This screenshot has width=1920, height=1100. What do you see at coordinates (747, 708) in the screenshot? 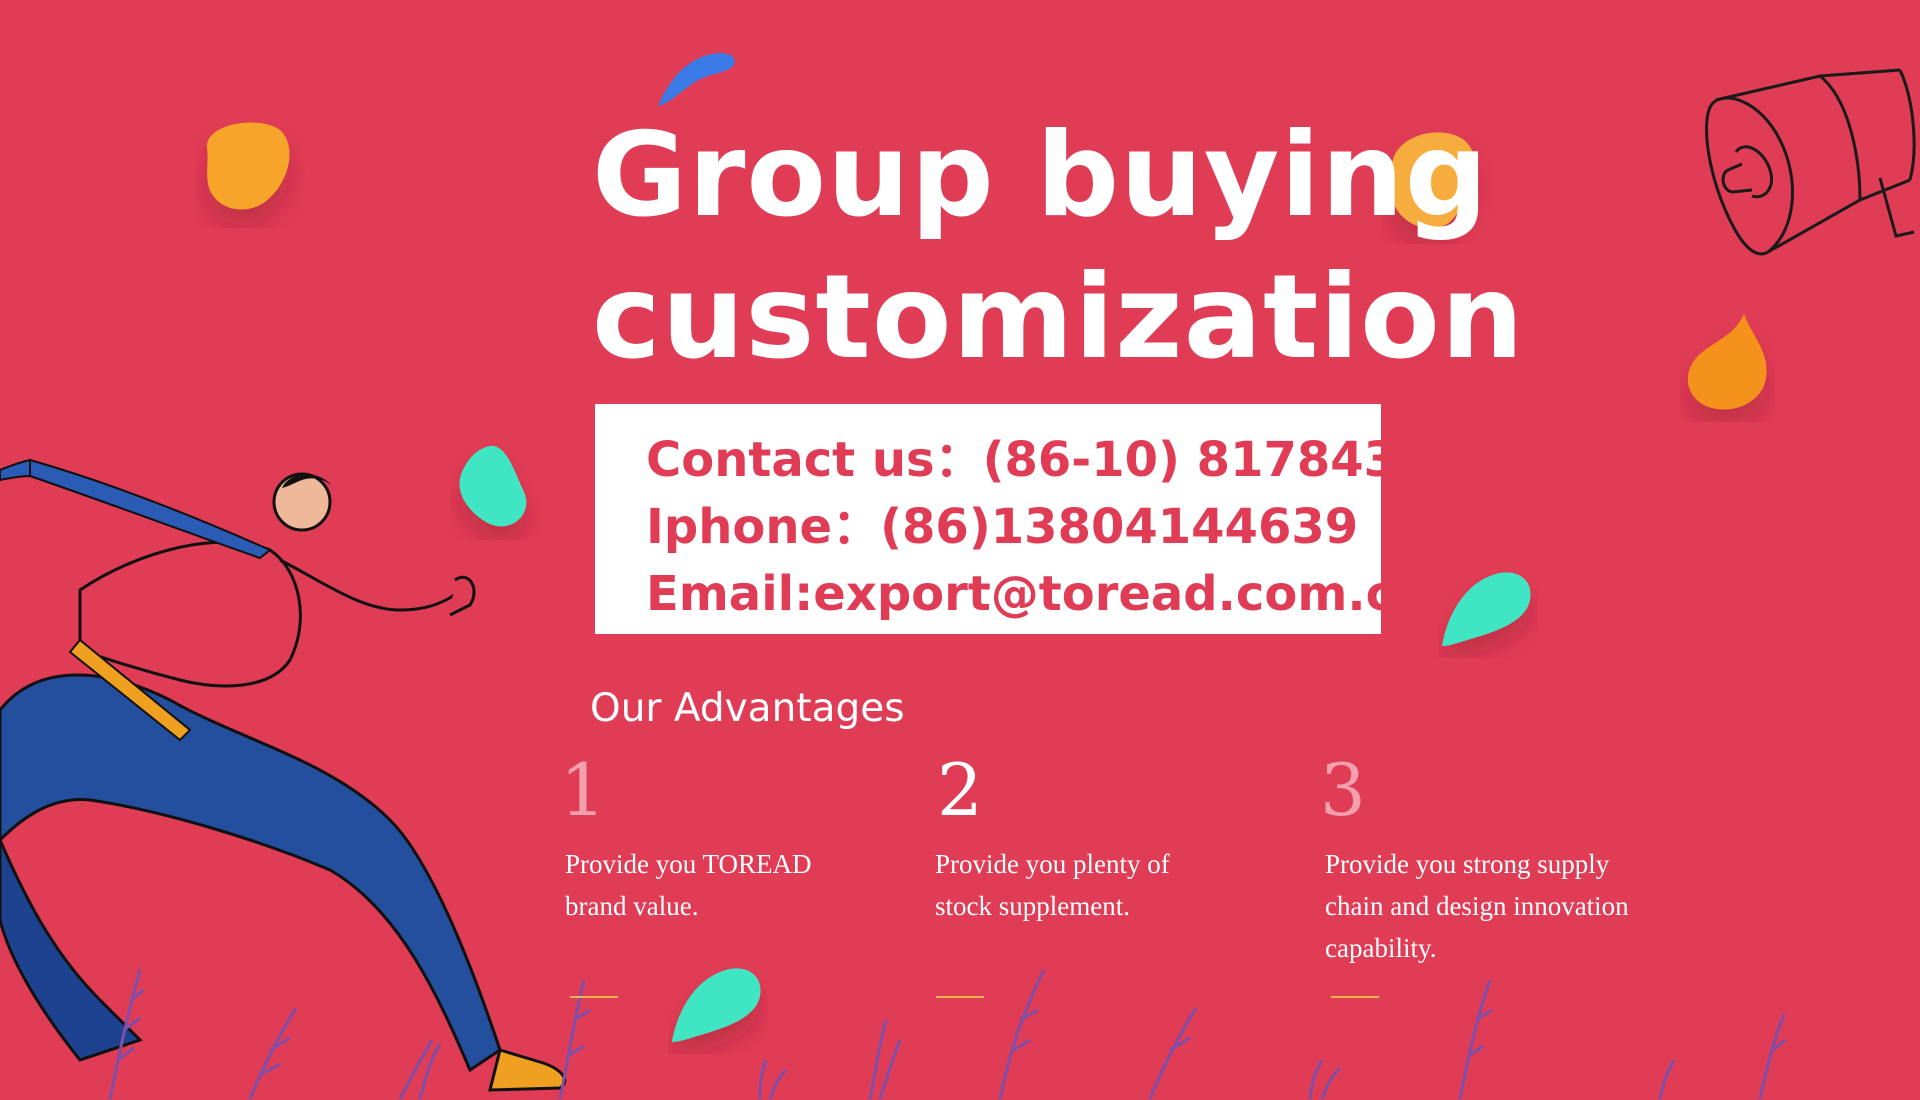
I see `advantages-heading: Our Advantages` at bounding box center [747, 708].